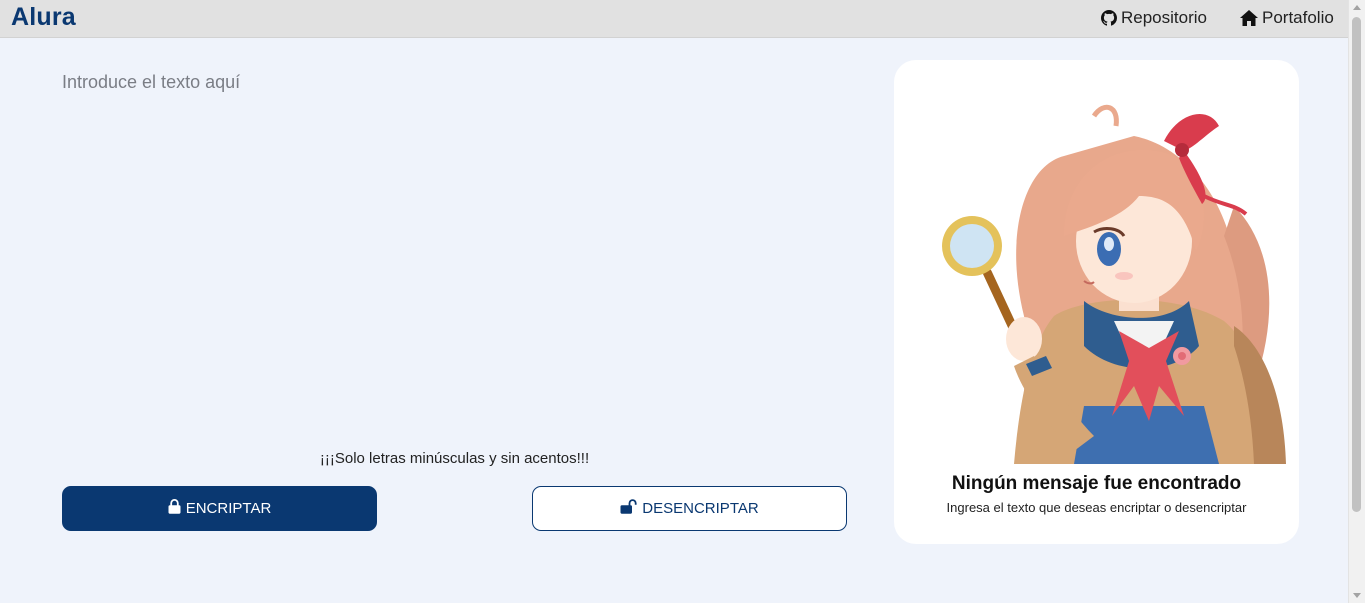 The image size is (1365, 603). I want to click on decrypt-label: DESENCRIPTAR, so click(700, 508).